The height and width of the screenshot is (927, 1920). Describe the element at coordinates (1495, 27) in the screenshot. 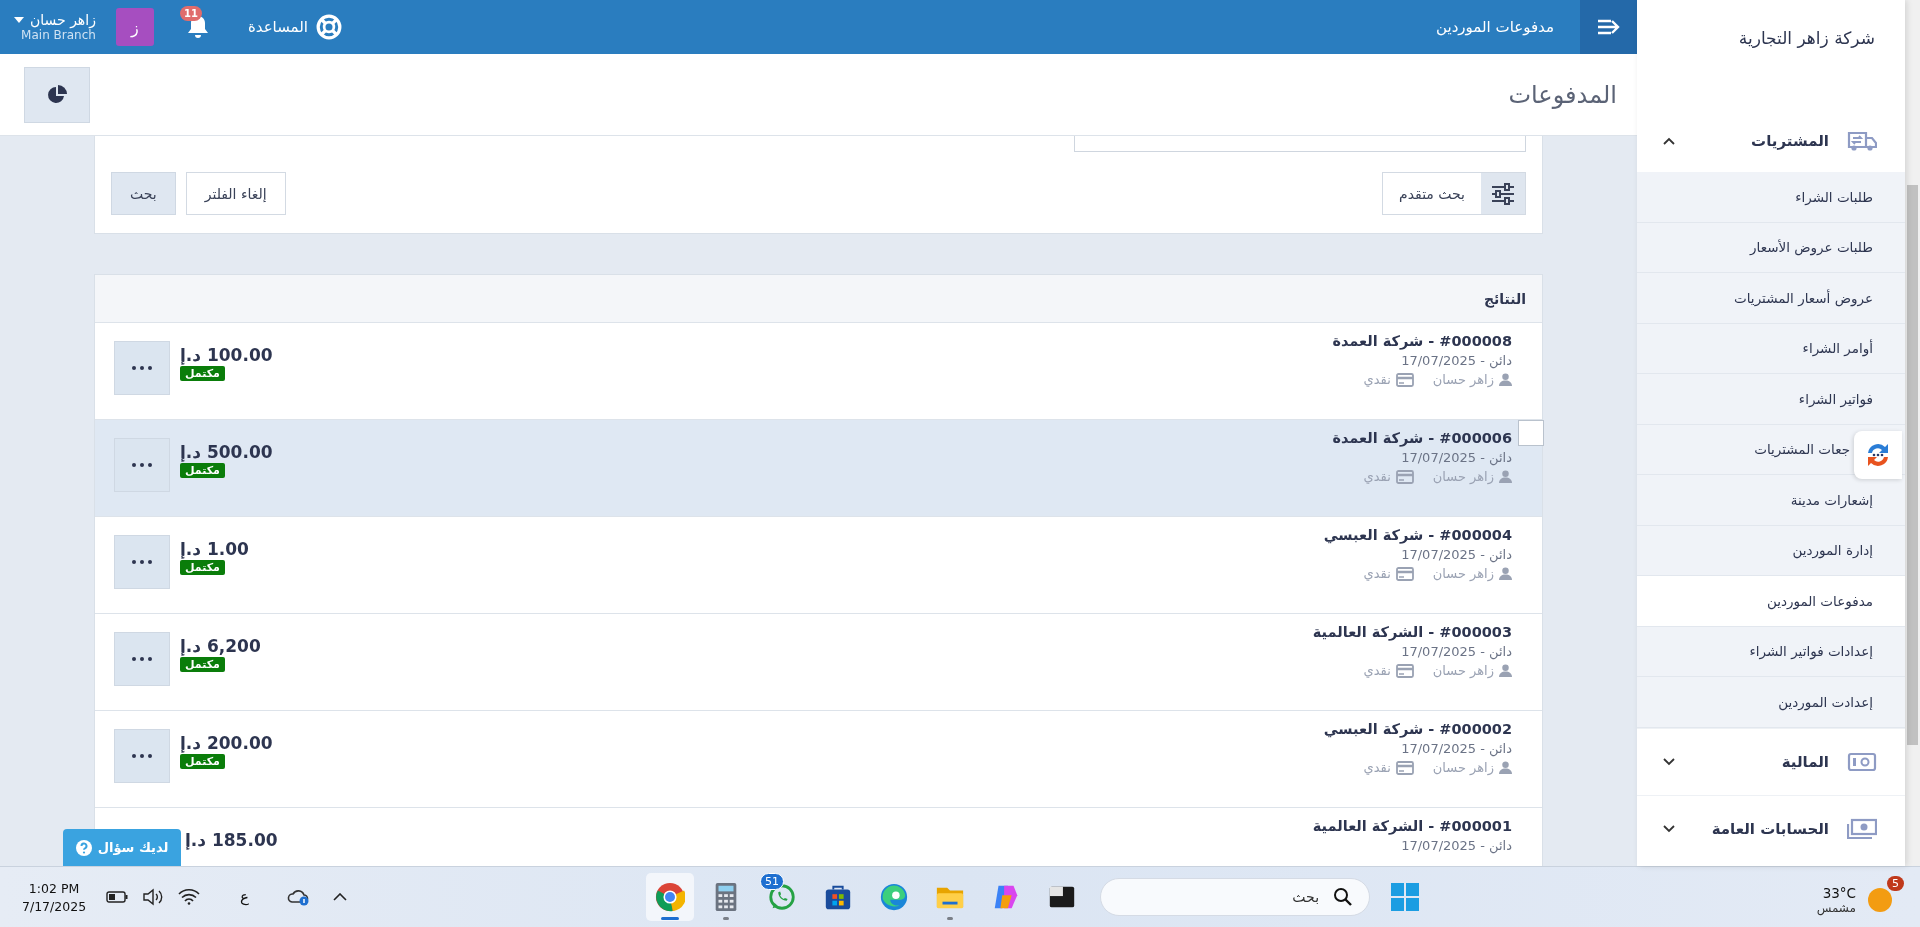

I see `page-title: مدفوعات الموردين` at that location.